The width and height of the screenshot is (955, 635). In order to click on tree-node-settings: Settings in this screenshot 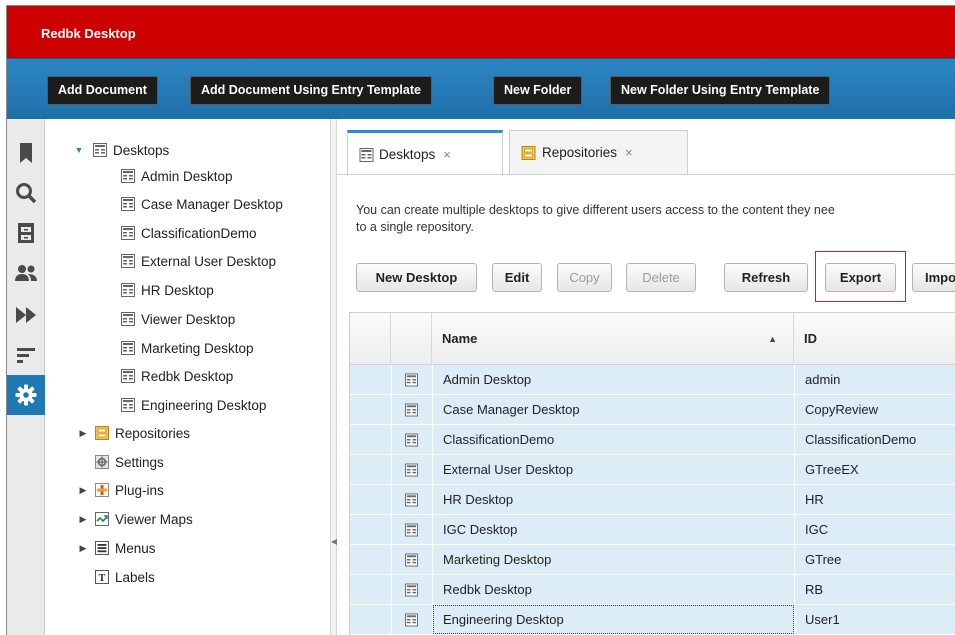, I will do `click(120, 462)`.